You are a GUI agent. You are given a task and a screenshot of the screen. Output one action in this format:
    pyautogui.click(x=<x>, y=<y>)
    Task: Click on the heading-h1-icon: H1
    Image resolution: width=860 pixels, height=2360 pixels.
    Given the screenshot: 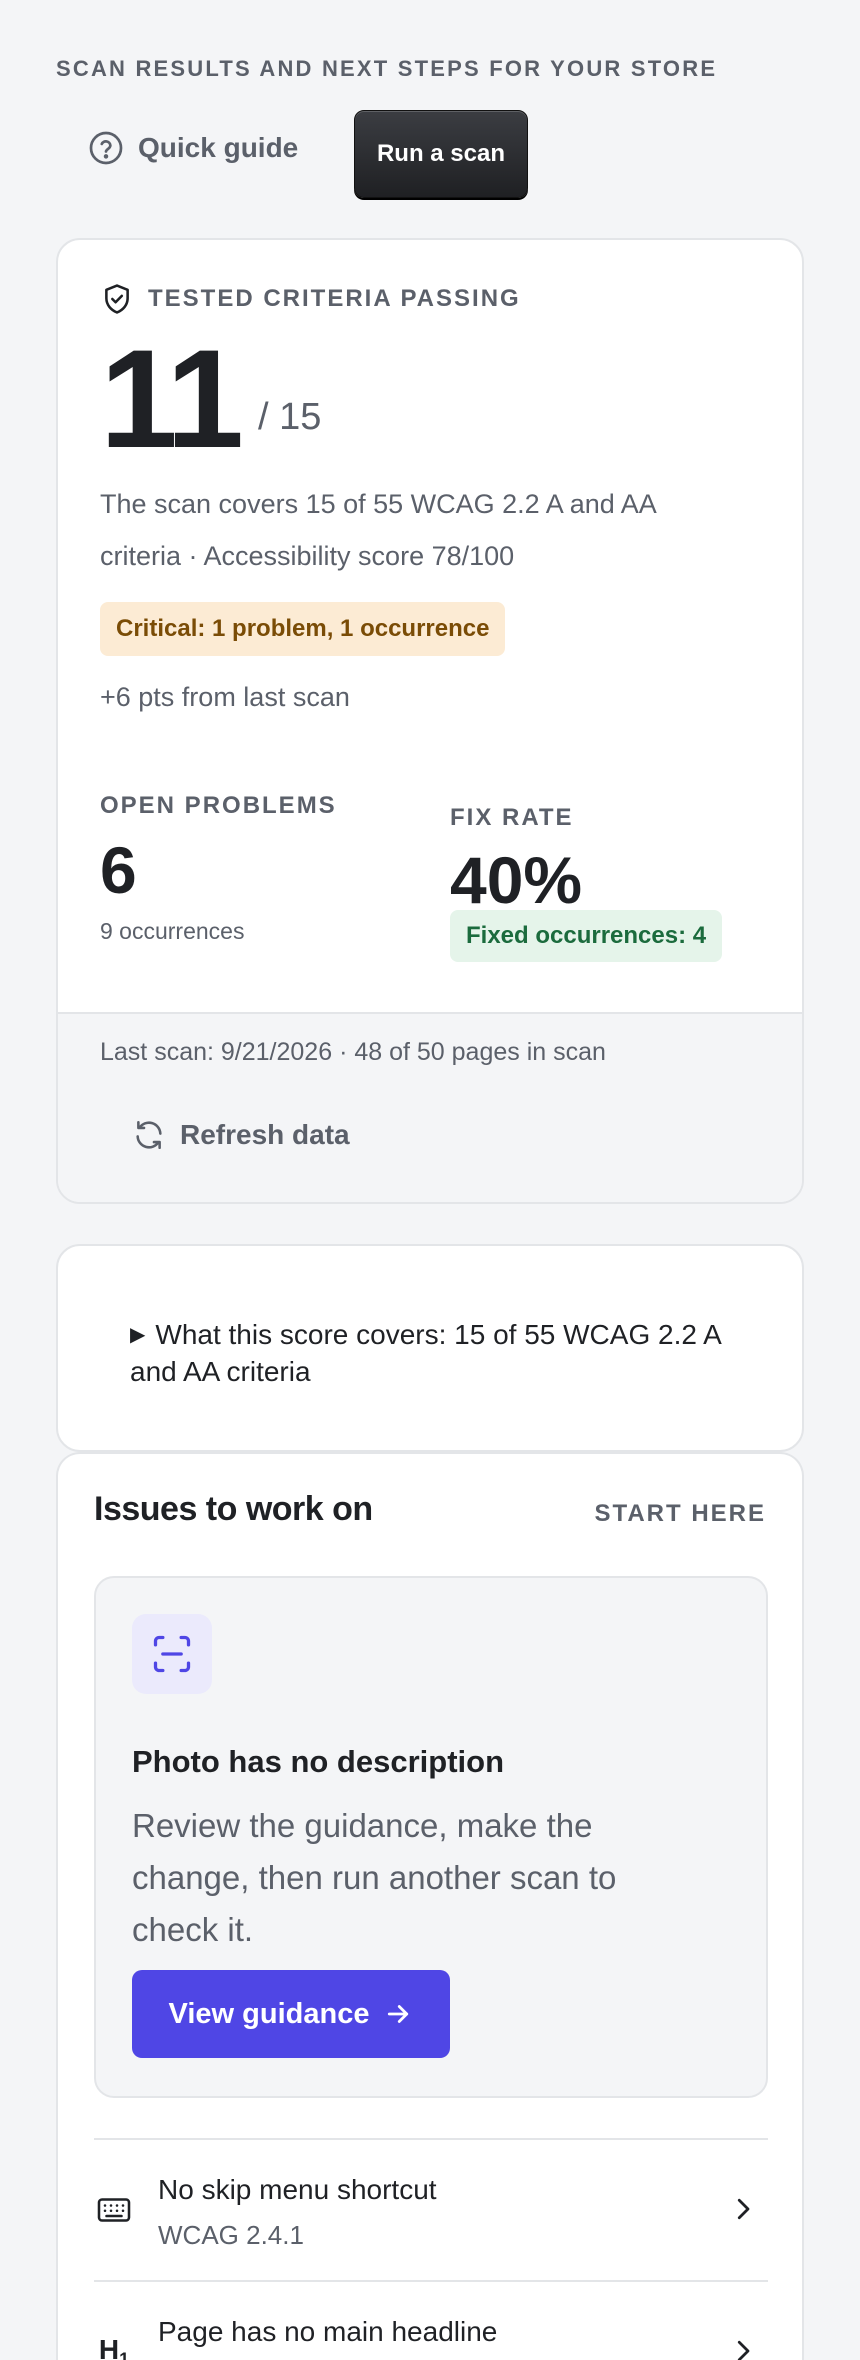 What is the action you would take?
    pyautogui.click(x=114, y=2346)
    